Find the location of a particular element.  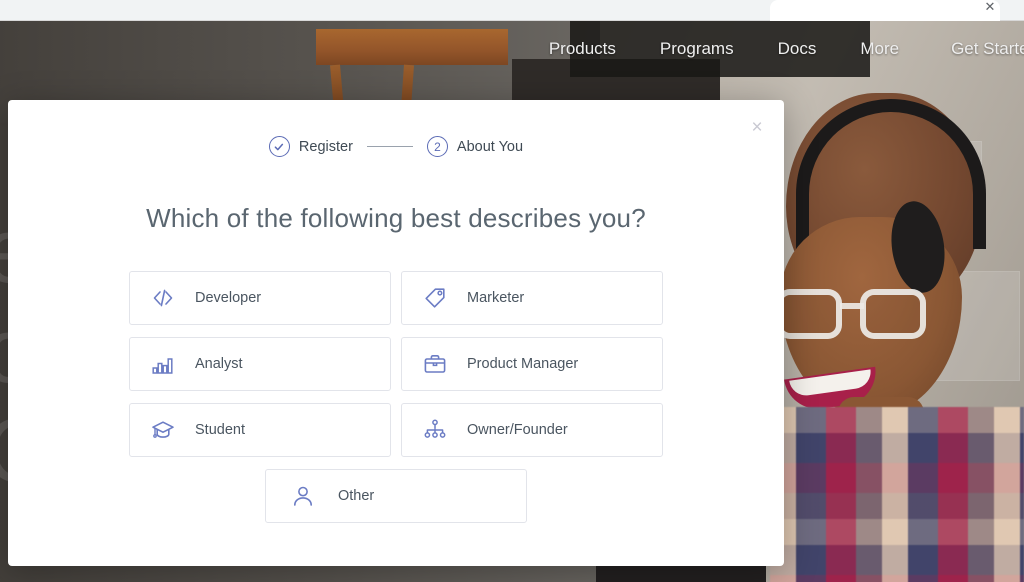

option-analyst: Analyst is located at coordinates (260, 364).